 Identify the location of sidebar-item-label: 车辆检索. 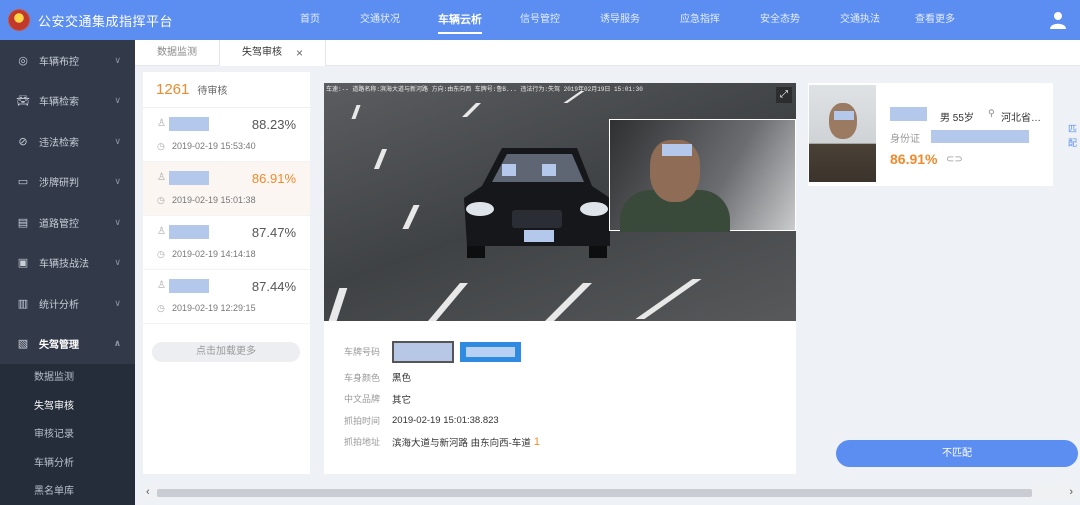
(59, 103).